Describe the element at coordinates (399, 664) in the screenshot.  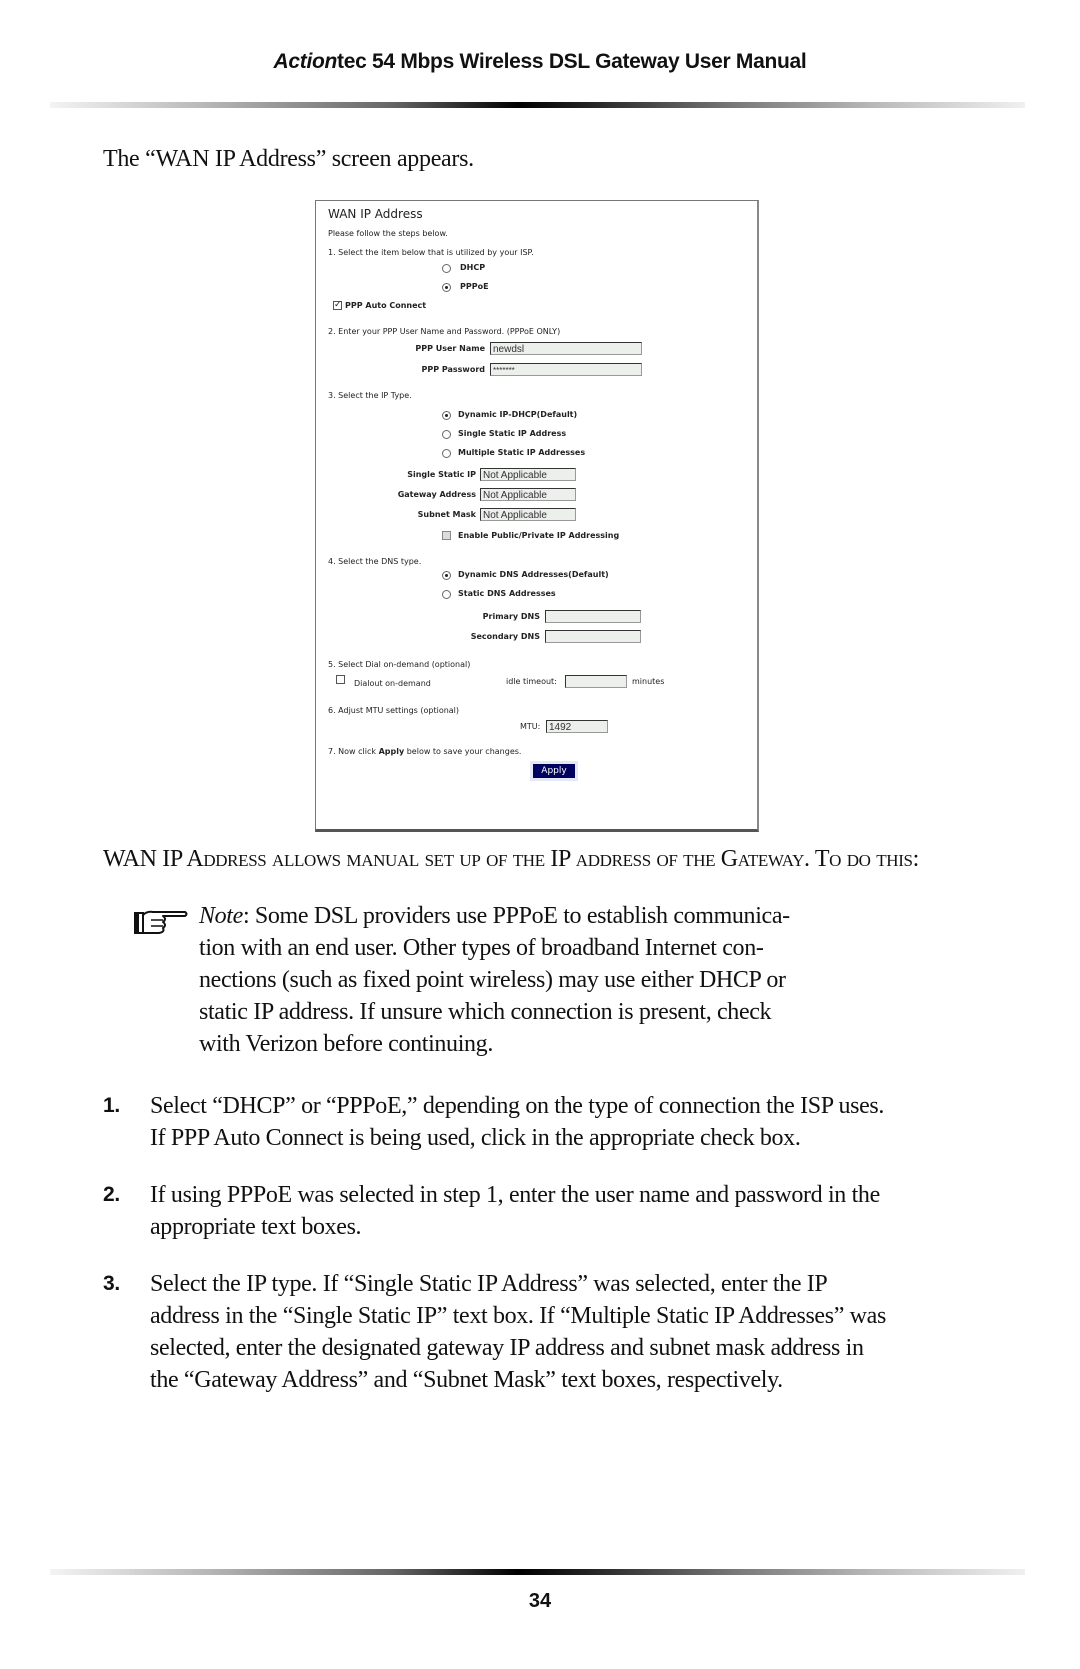
I see `step-5-text: 5. Select Dial on-demand (optional)` at that location.